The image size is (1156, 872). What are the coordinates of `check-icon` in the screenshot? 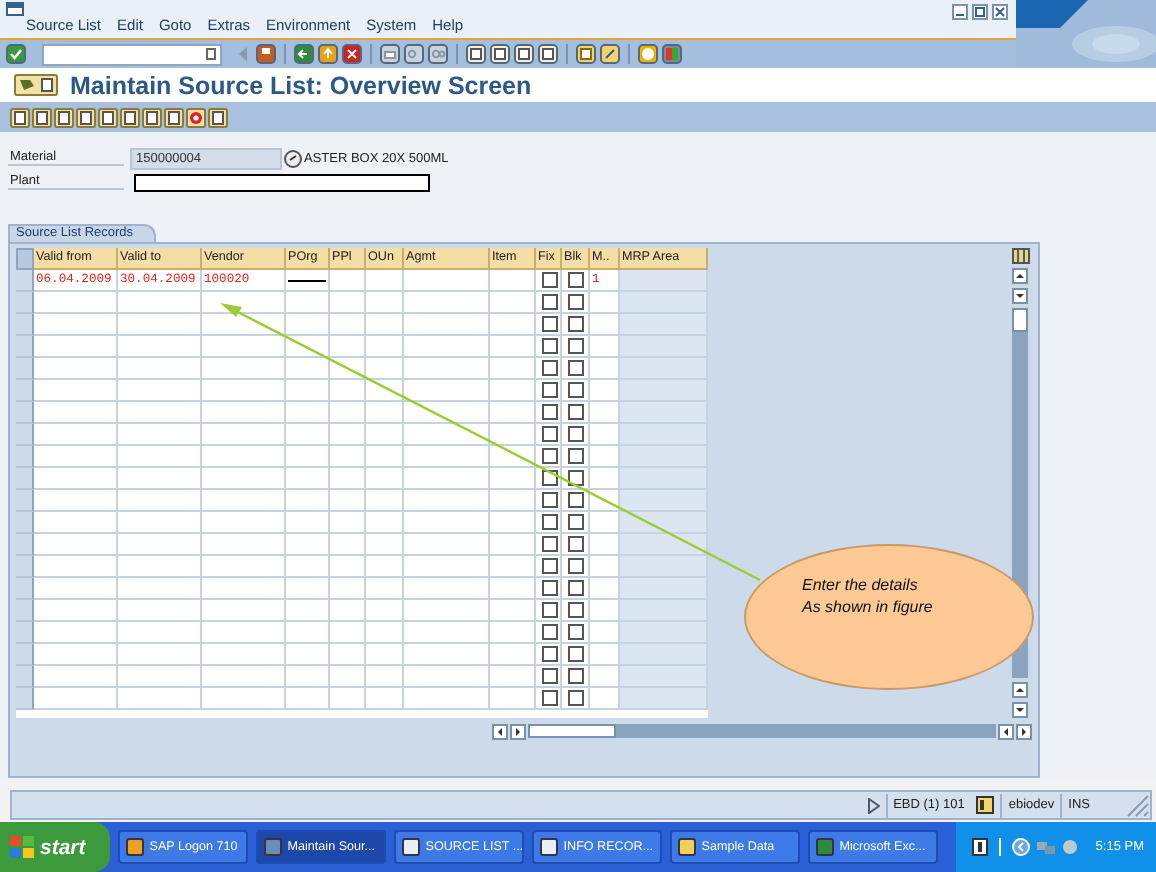 It's located at (16, 54).